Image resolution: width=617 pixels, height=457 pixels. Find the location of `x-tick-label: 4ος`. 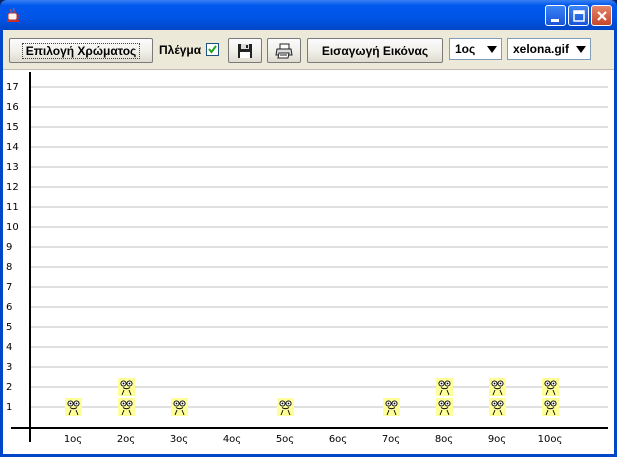

x-tick-label: 4ος is located at coordinates (232, 439).